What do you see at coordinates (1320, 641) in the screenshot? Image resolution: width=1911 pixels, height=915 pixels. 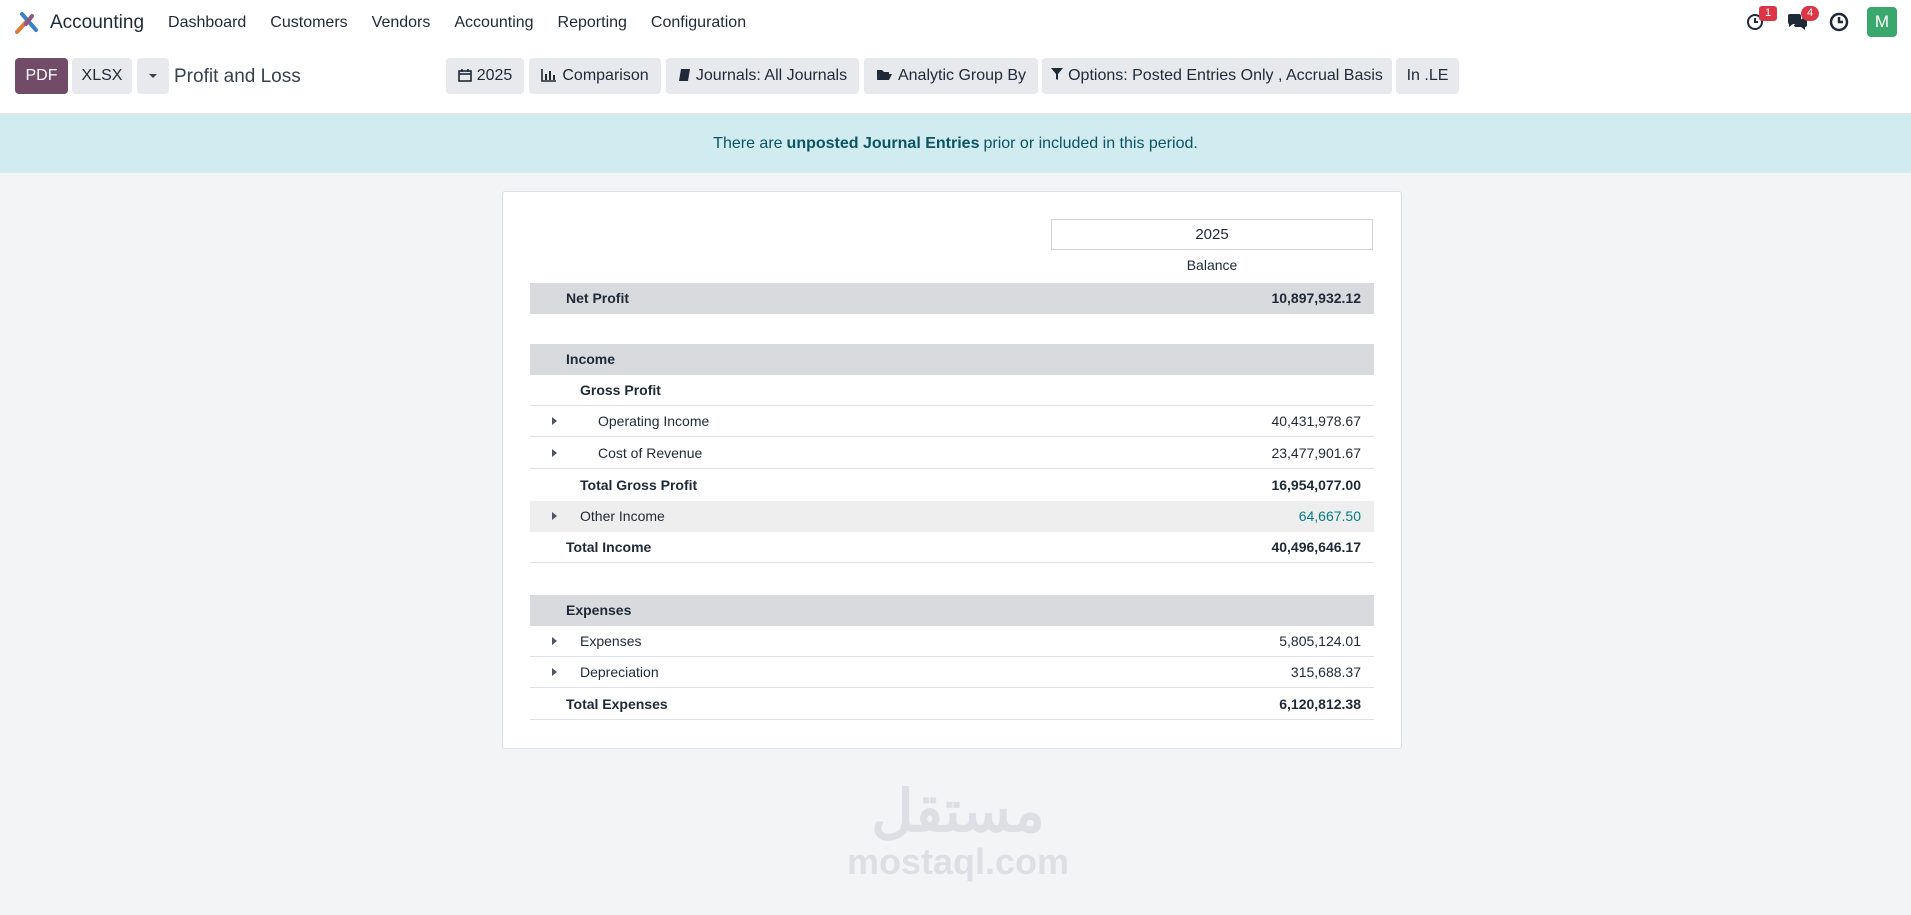 I see `row-value: 5,805,124.01` at bounding box center [1320, 641].